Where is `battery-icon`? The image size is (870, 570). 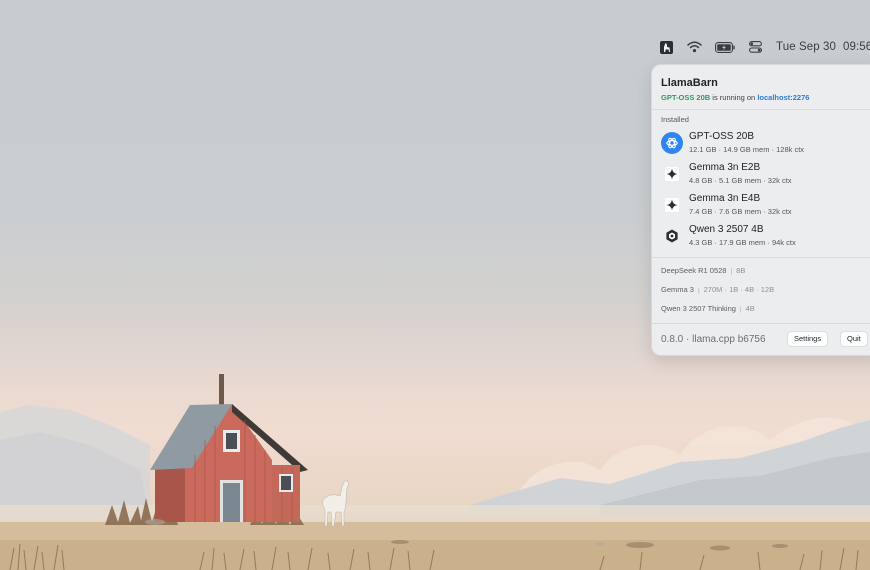
battery-icon is located at coordinates (725, 47).